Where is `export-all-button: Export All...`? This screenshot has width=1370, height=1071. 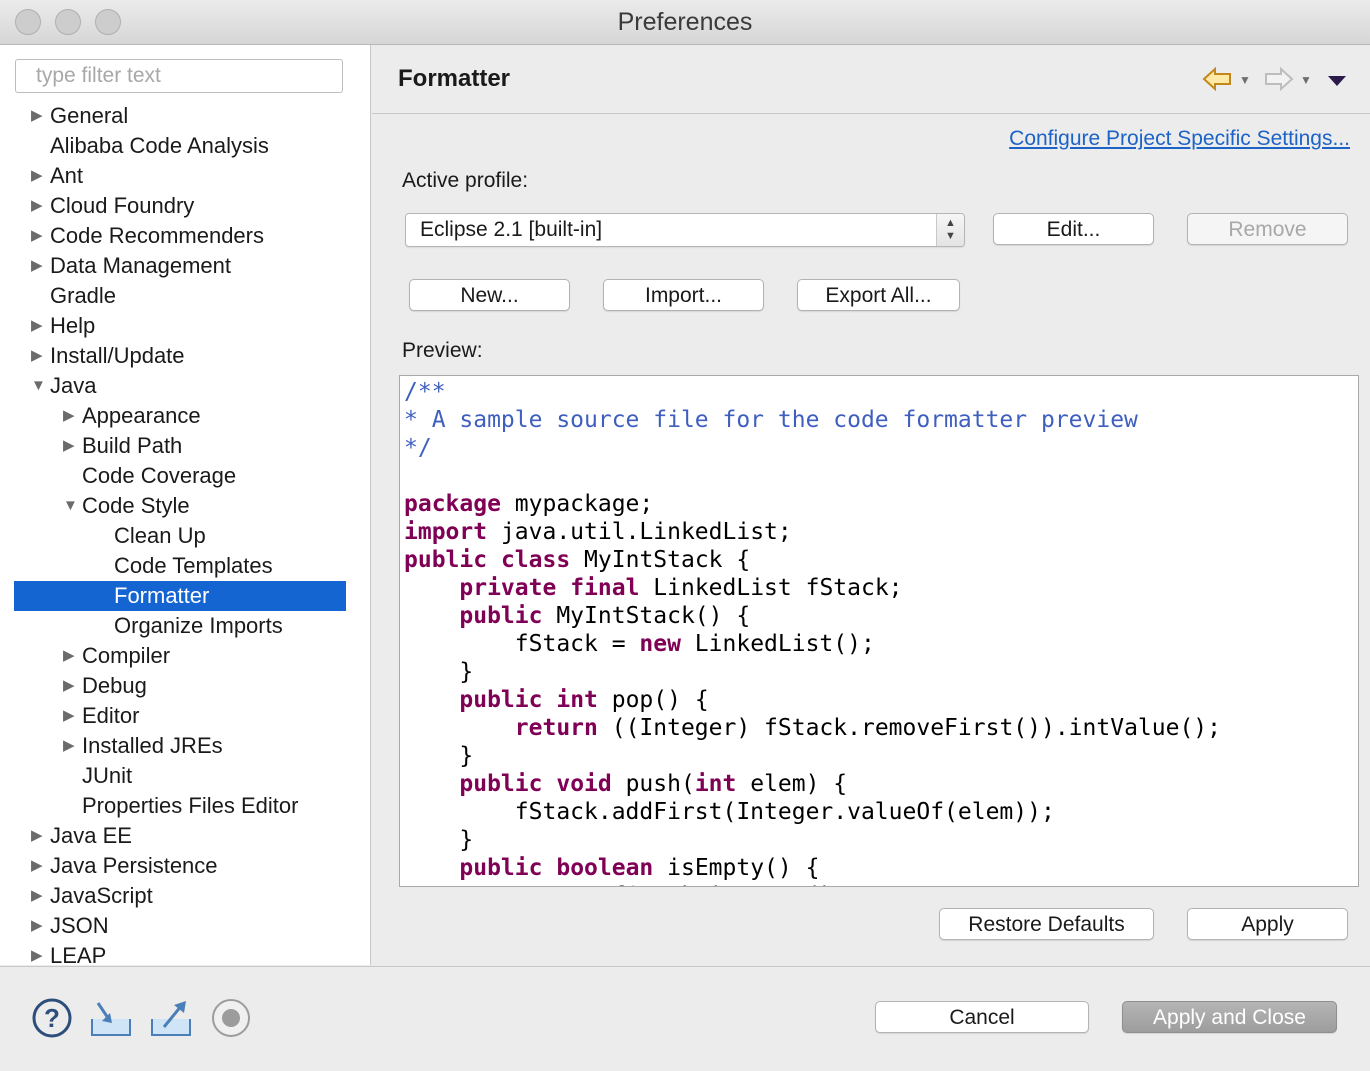 export-all-button: Export All... is located at coordinates (878, 295).